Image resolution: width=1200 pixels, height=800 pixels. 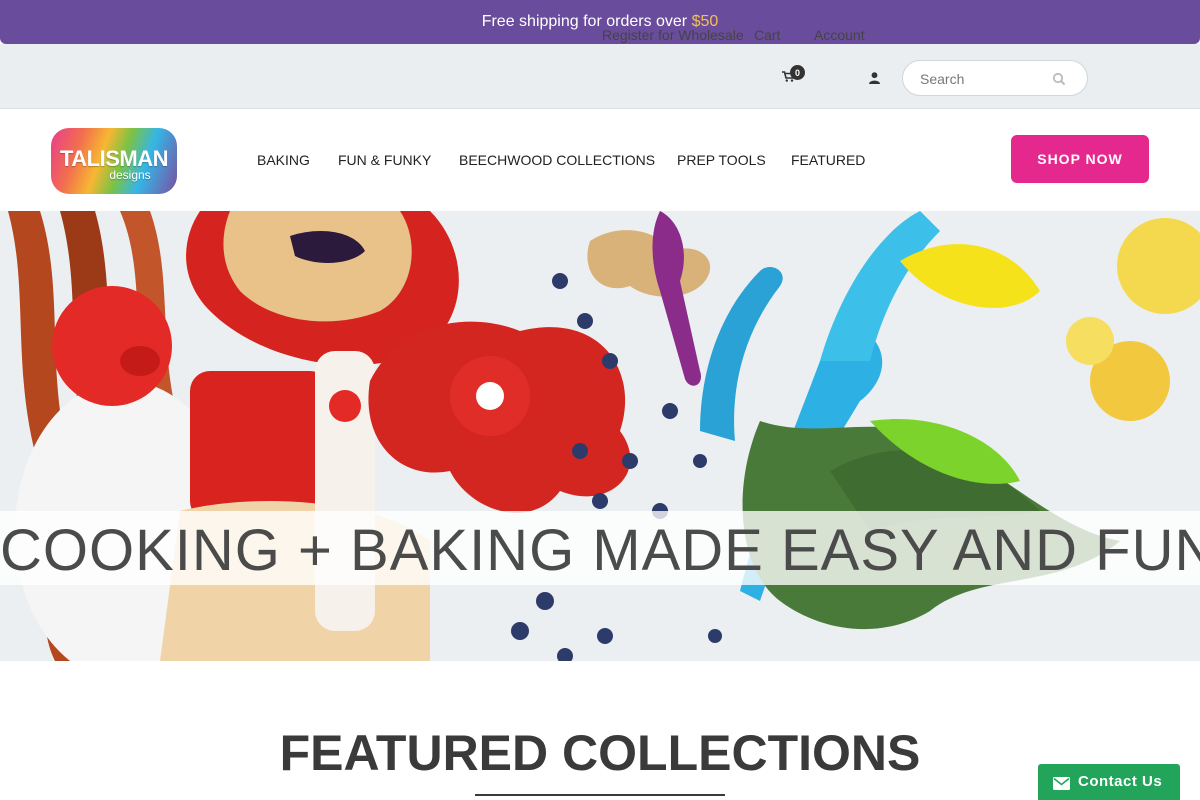 What do you see at coordinates (1120, 781) in the screenshot?
I see `contact-us-label: Contact Us` at bounding box center [1120, 781].